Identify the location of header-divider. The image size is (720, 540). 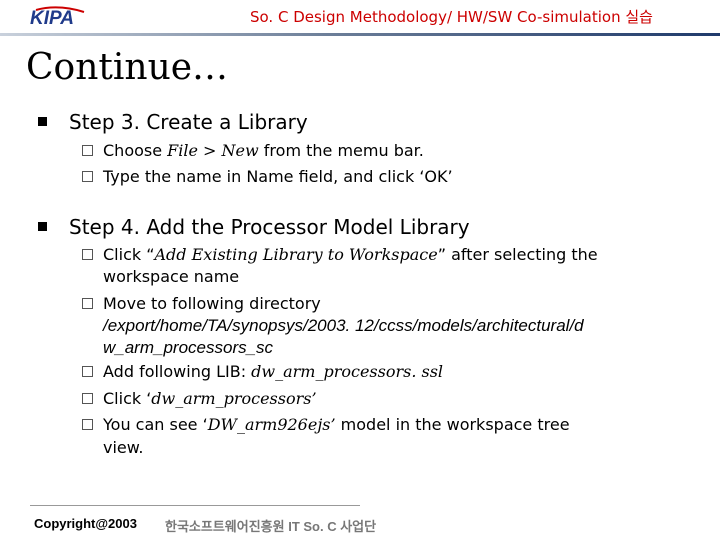
(360, 34).